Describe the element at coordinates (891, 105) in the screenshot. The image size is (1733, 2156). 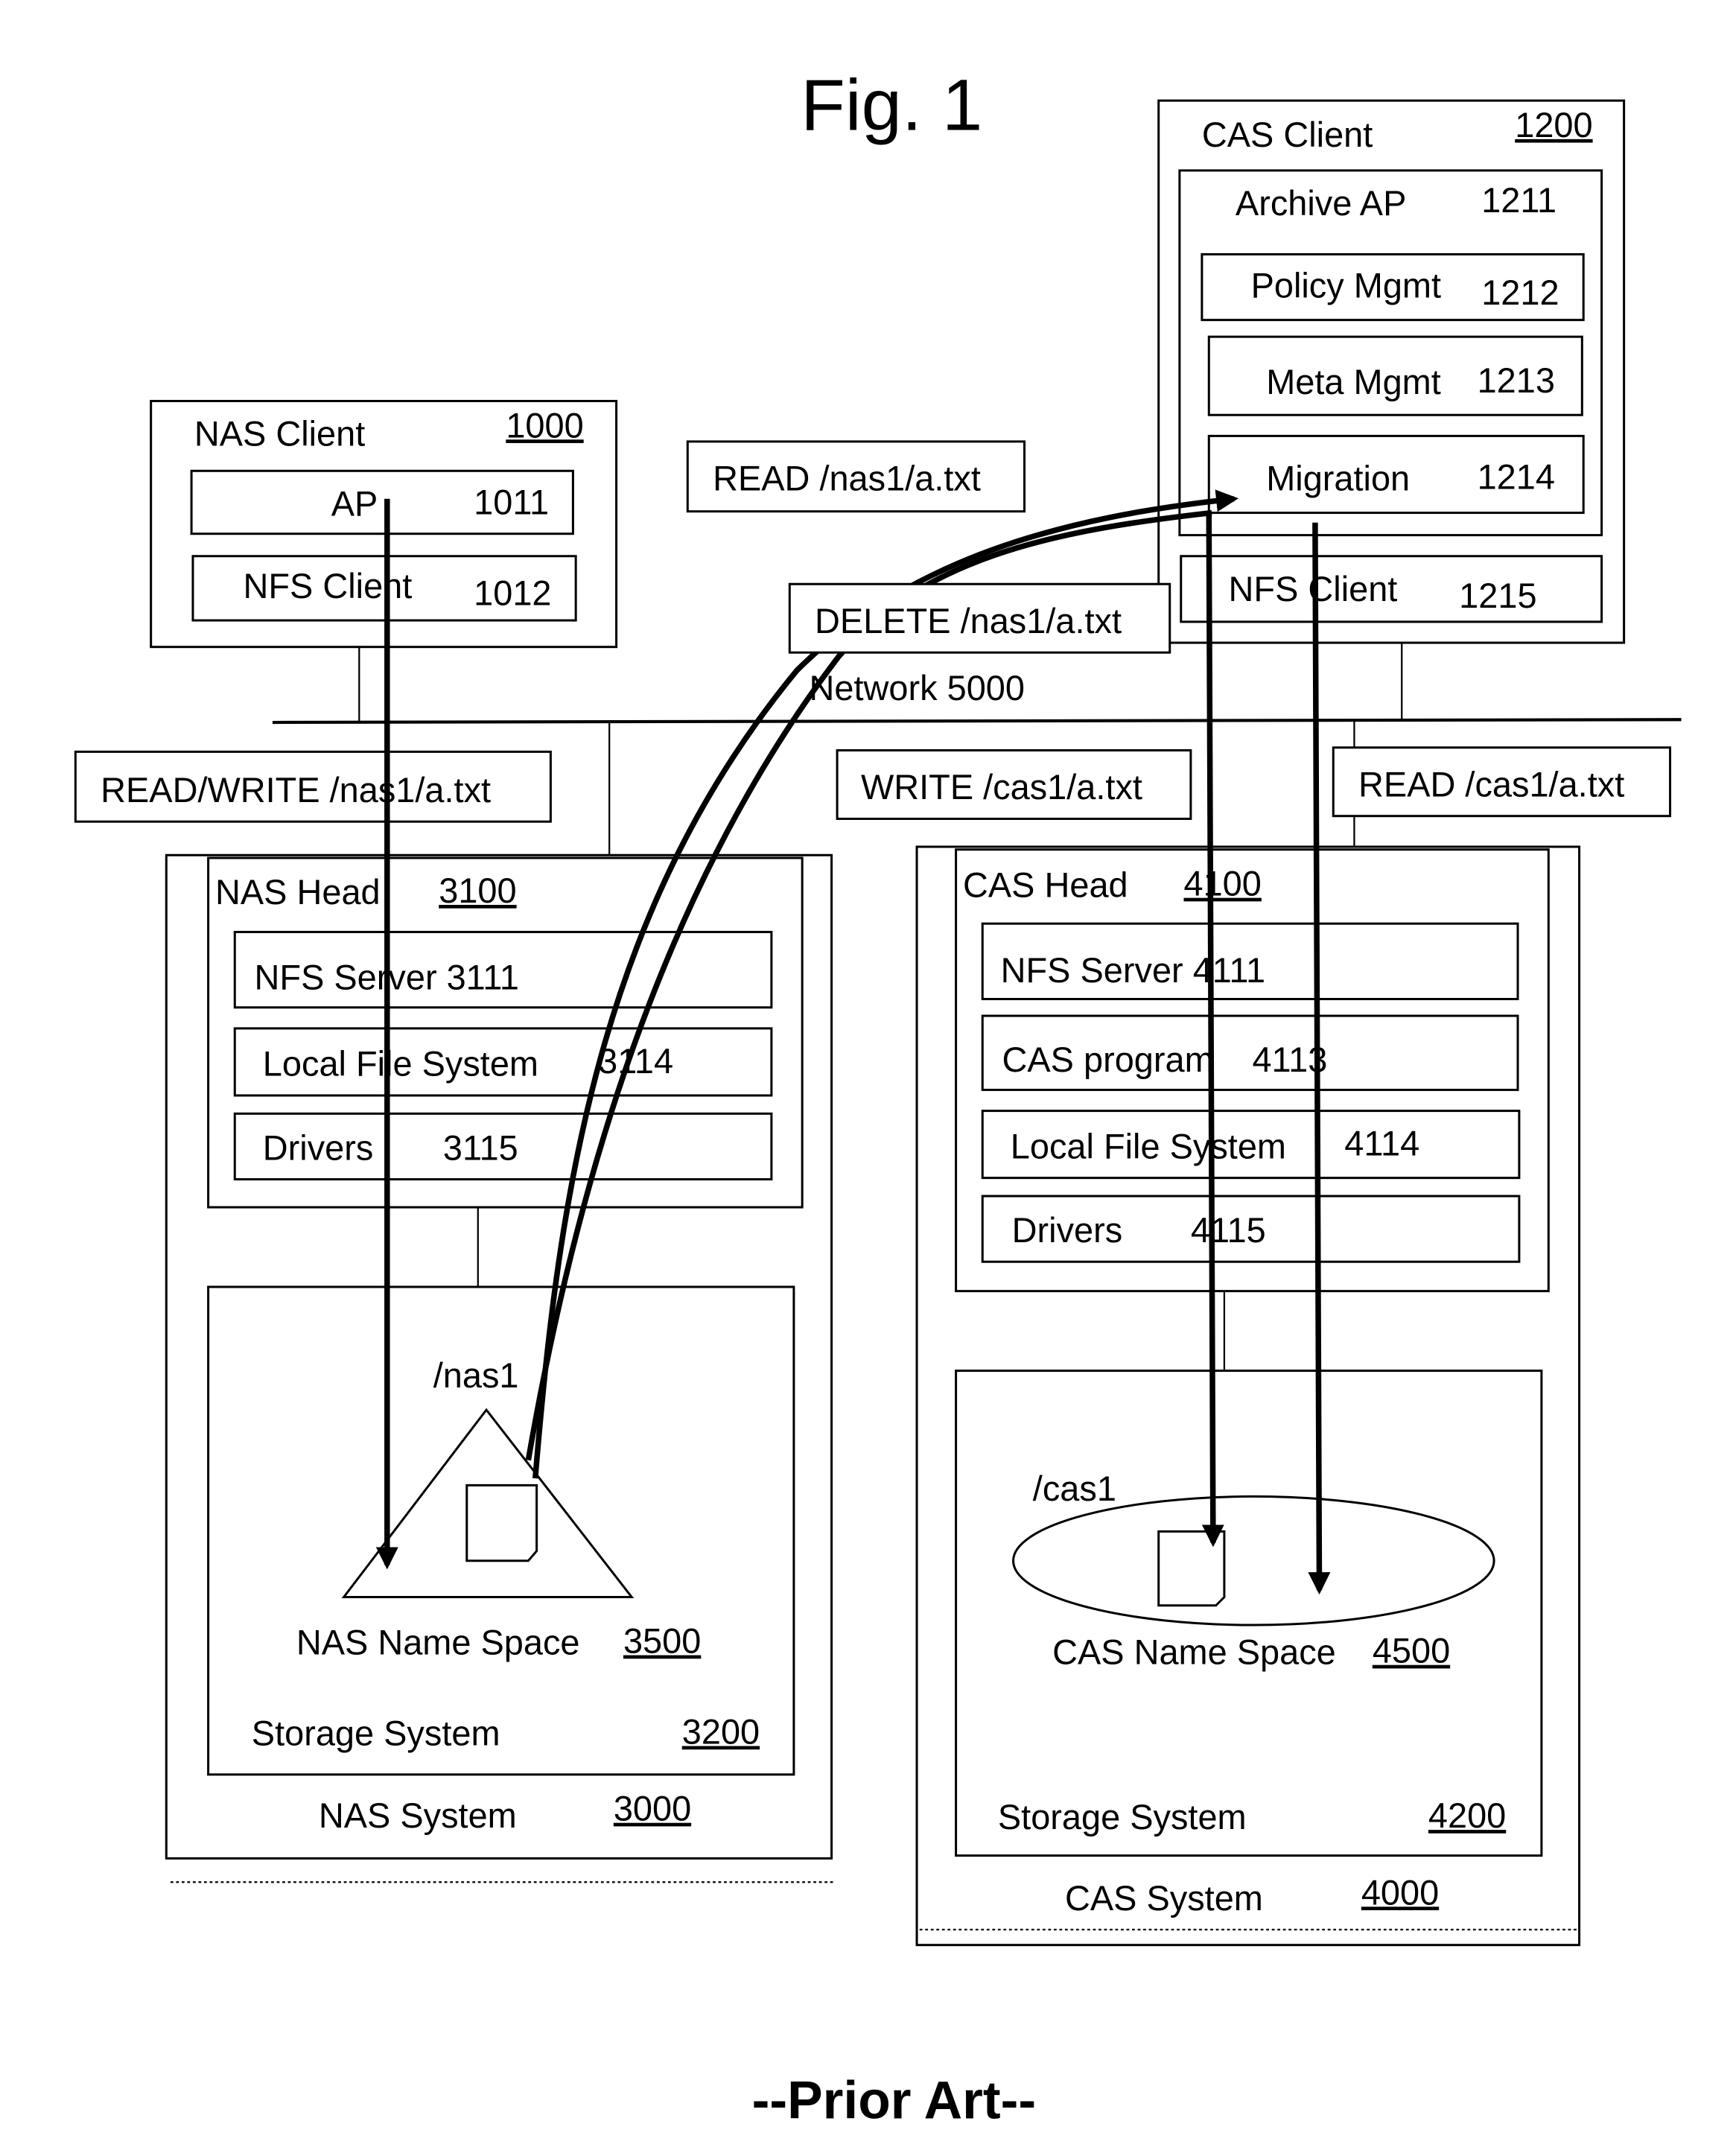
I see `figure-title: Fig. 1` at that location.